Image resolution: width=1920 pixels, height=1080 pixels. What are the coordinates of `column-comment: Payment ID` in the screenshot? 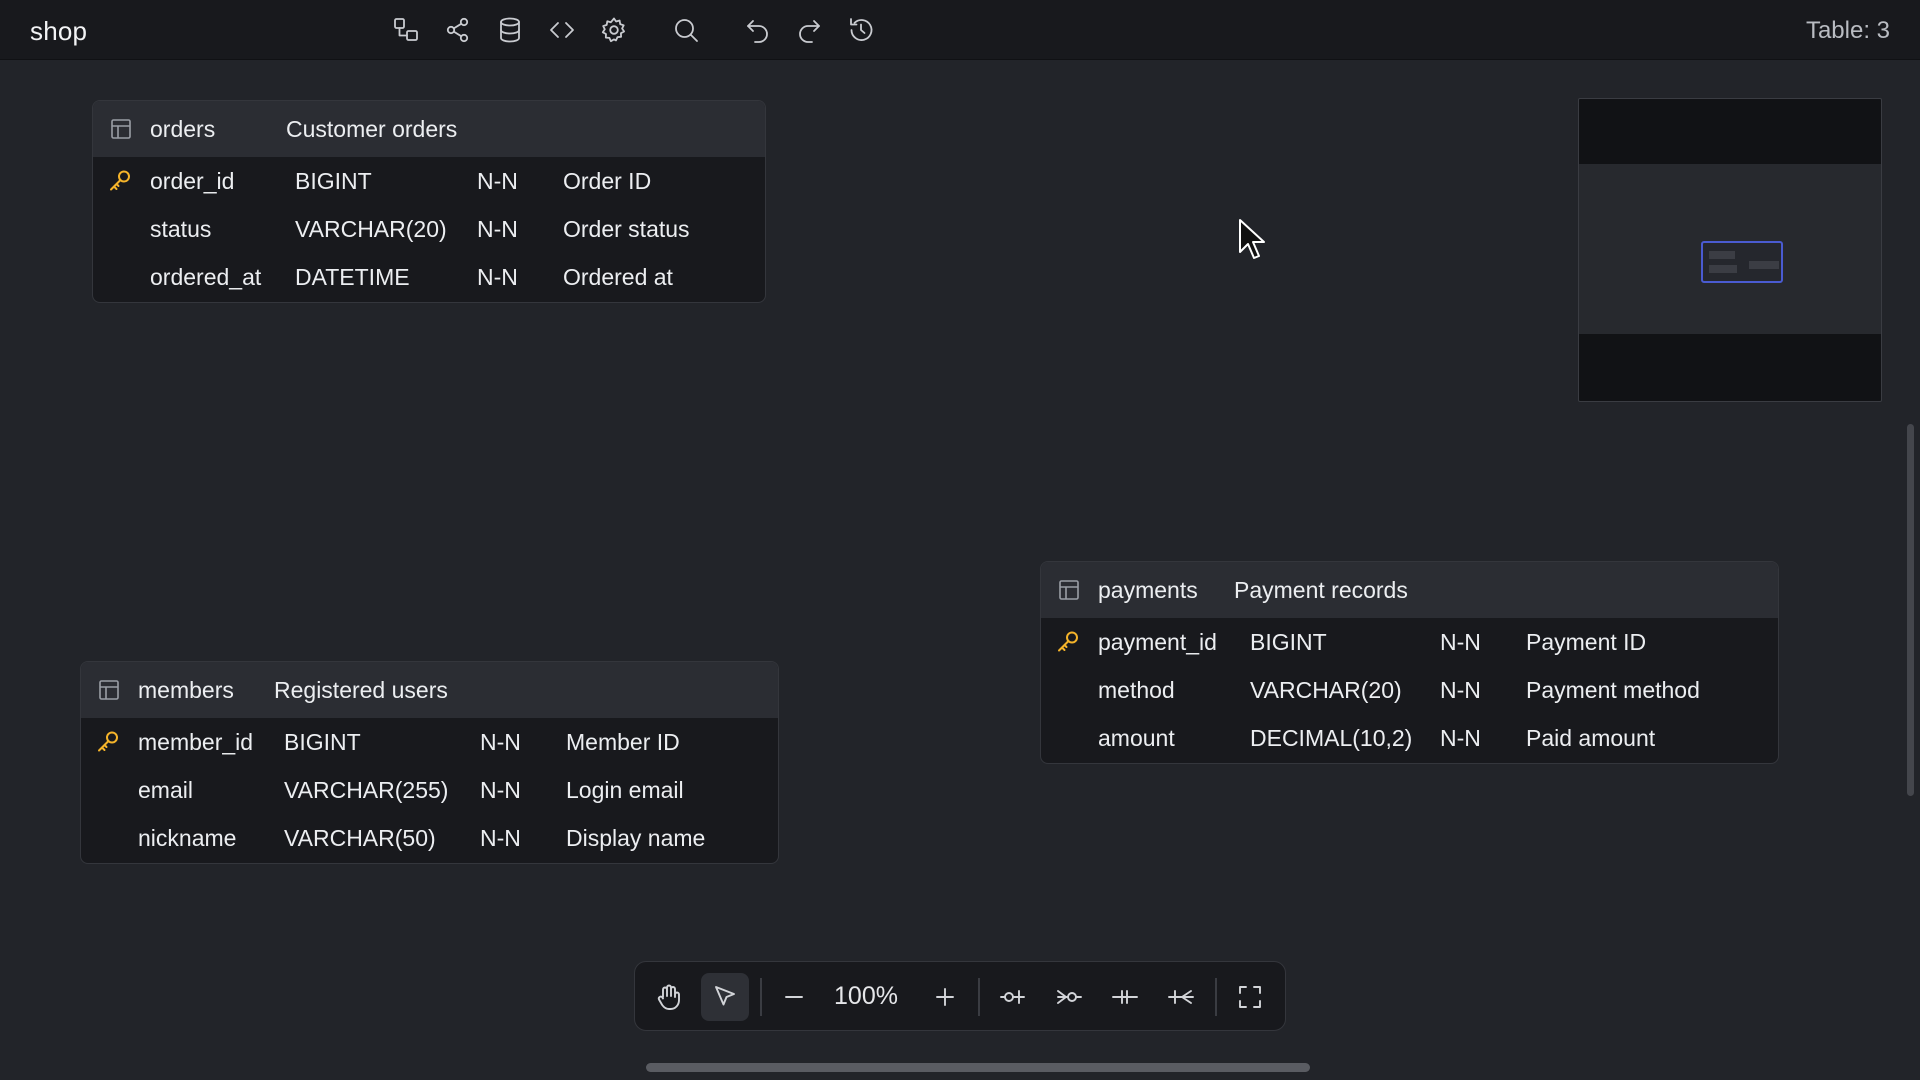 It's located at (1586, 642).